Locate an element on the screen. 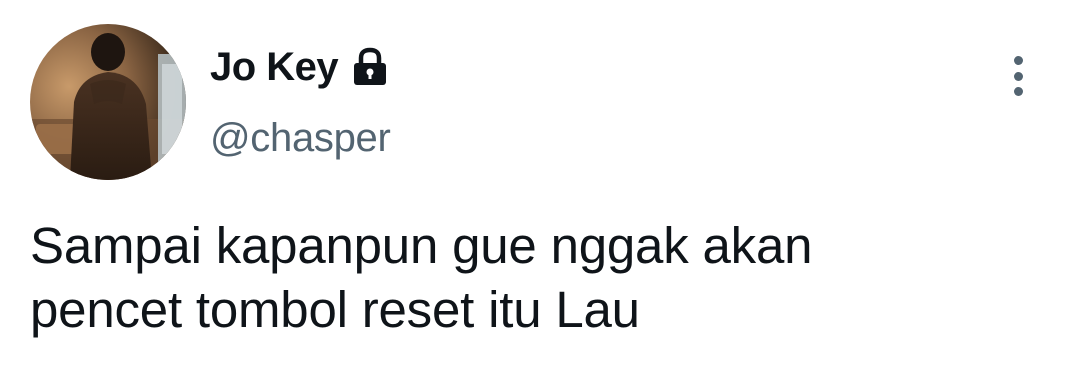  user-handle: @chasper is located at coordinates (300, 138).